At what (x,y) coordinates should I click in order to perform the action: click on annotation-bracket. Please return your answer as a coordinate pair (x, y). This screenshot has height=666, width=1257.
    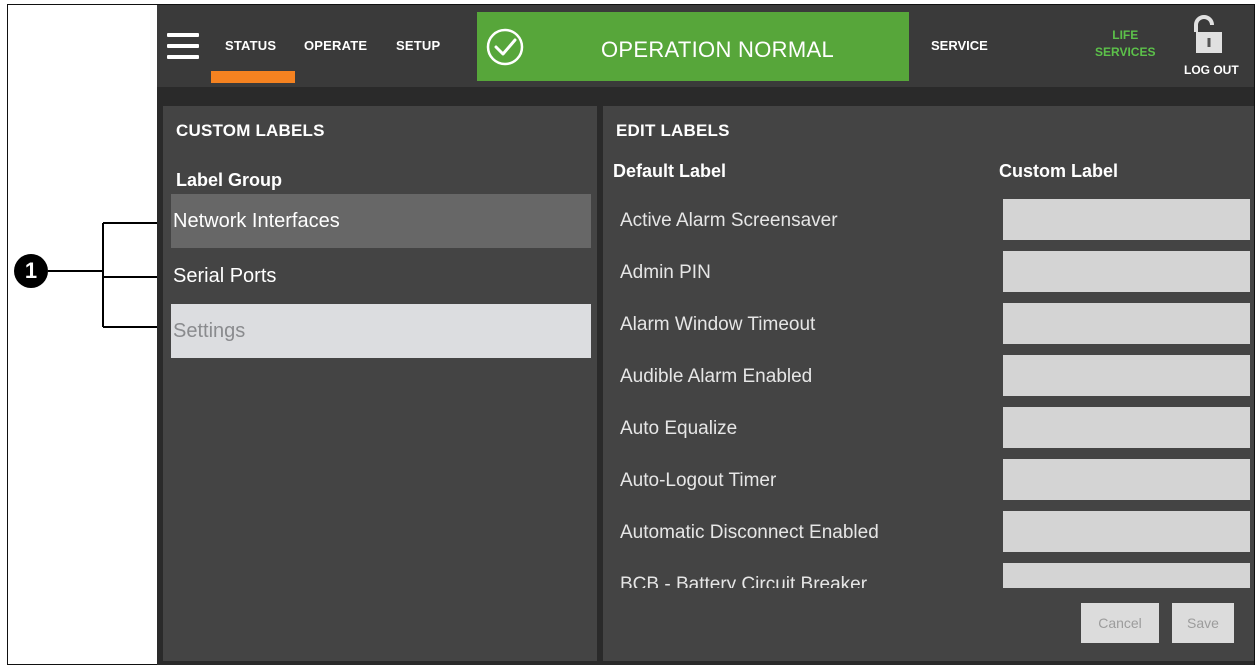
    Looking at the image, I should click on (109, 275).